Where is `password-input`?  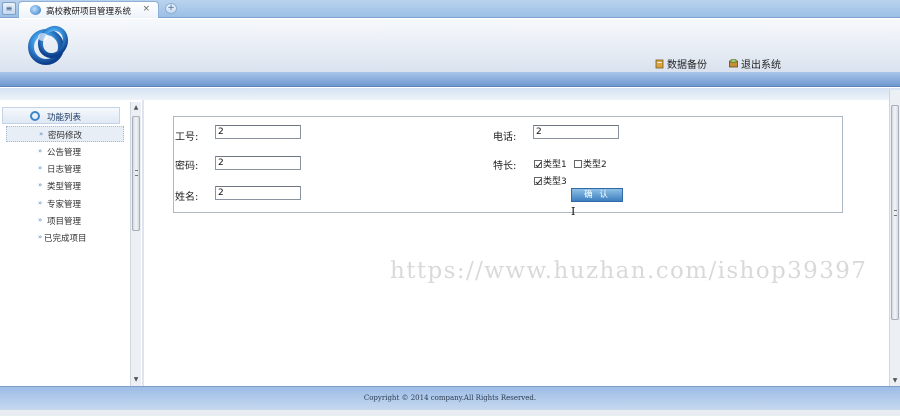
password-input is located at coordinates (258, 163).